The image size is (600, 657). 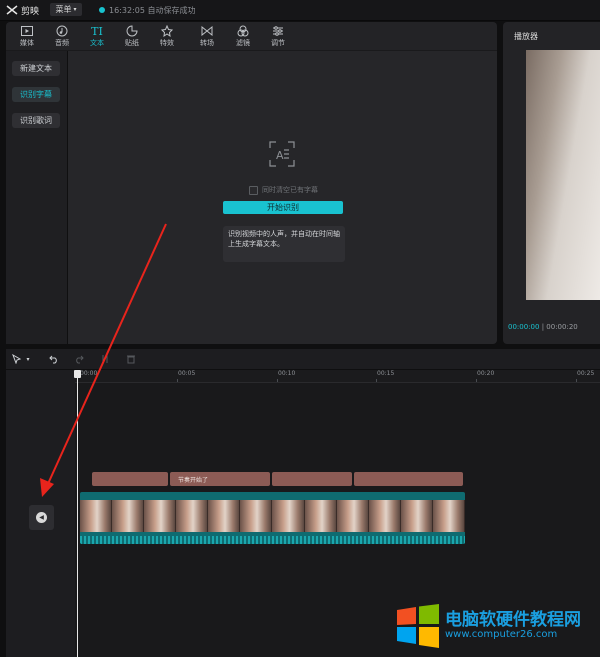 What do you see at coordinates (187, 373) in the screenshot?
I see `ruler-label: 00:05` at bounding box center [187, 373].